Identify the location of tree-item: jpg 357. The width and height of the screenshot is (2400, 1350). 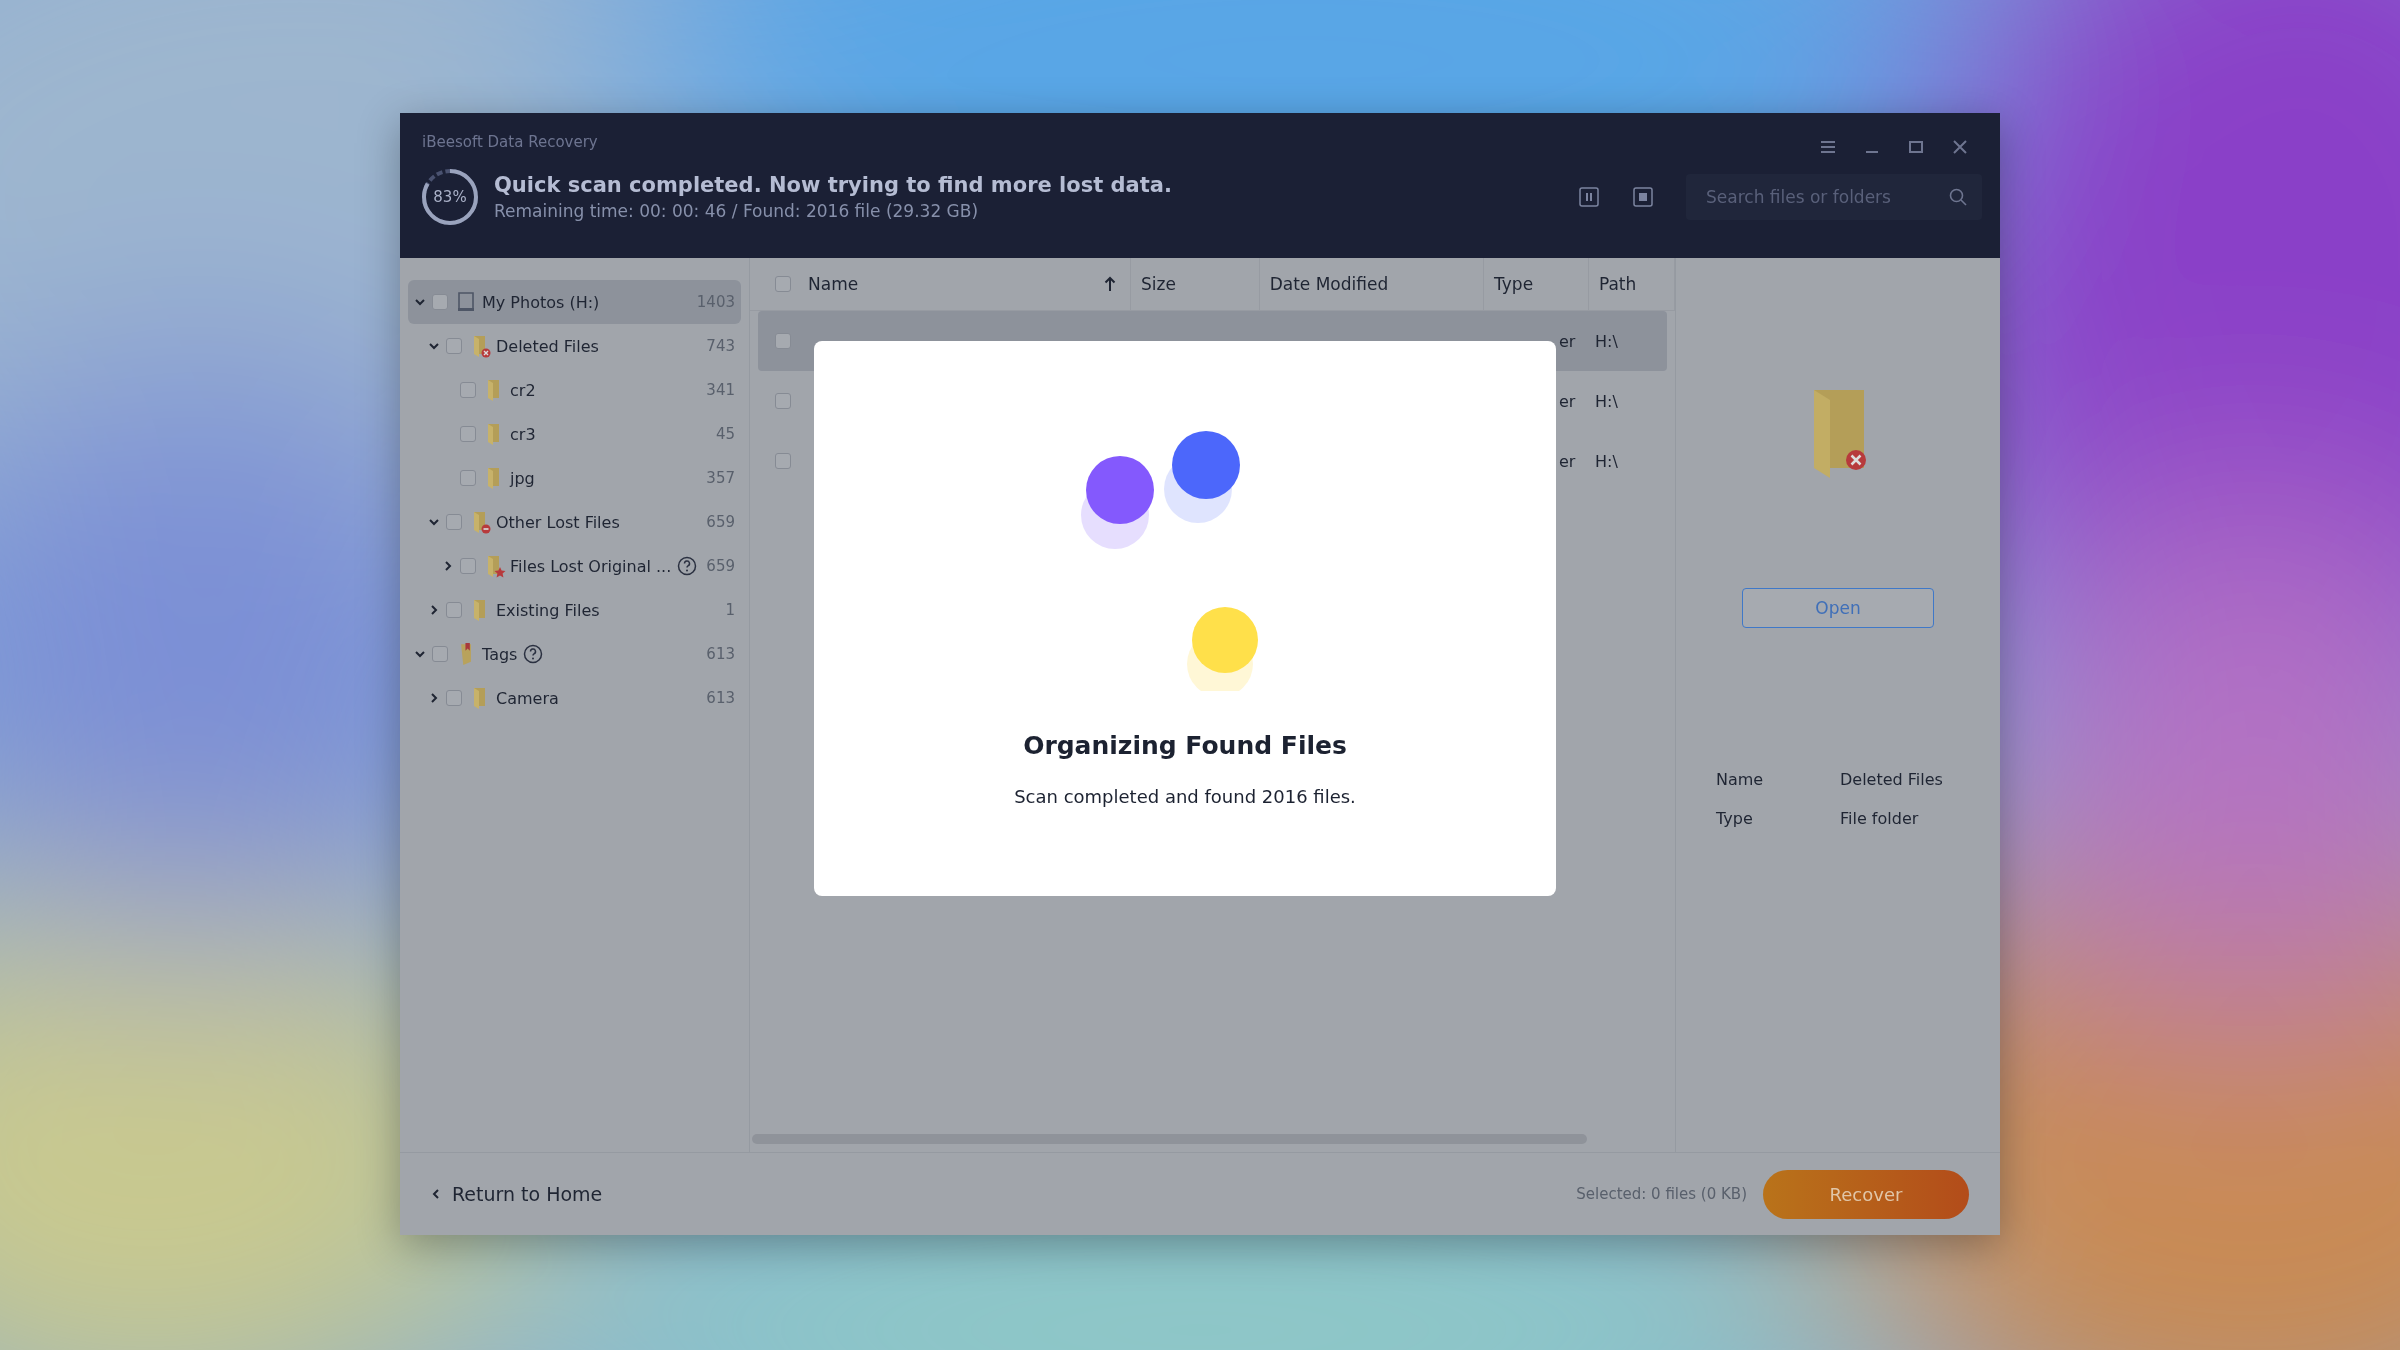
(574, 478).